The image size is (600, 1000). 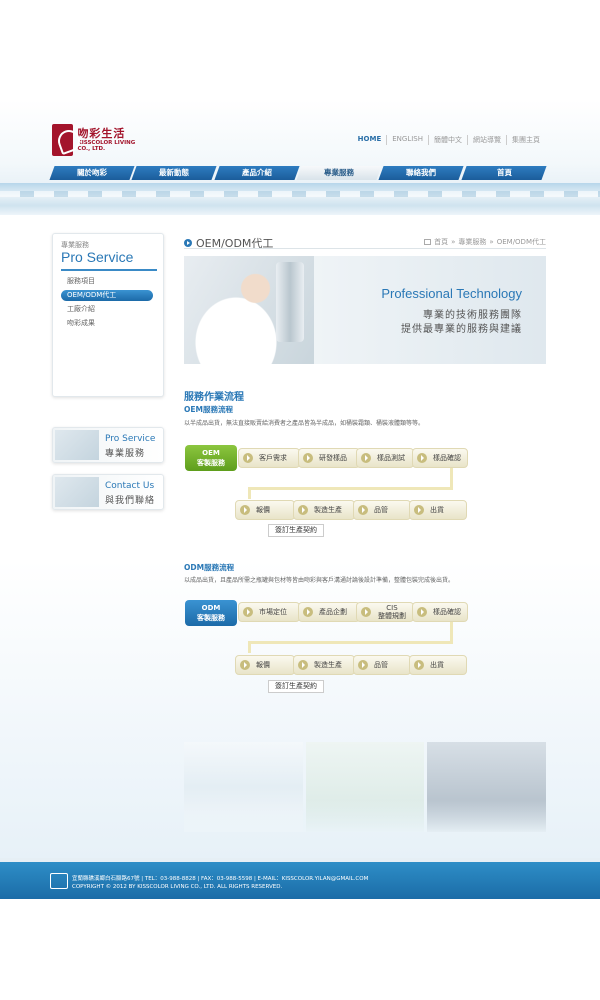 What do you see at coordinates (461, 329) in the screenshot?
I see `banner-line-2: 提供最專業的服務與建議` at bounding box center [461, 329].